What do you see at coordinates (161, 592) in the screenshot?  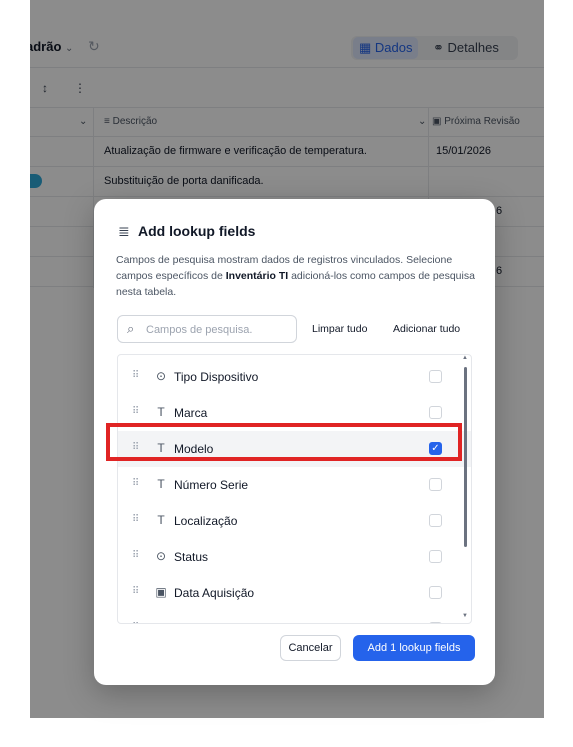 I see `date-type-icon: ▣` at bounding box center [161, 592].